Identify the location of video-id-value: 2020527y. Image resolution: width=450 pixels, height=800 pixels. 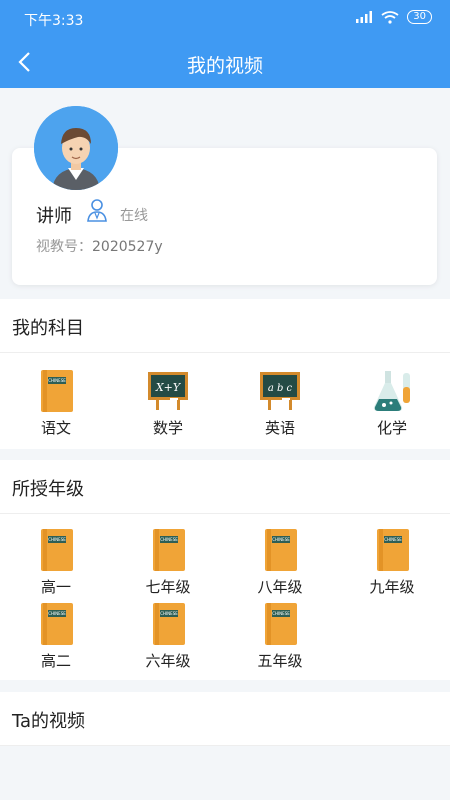
(127, 247).